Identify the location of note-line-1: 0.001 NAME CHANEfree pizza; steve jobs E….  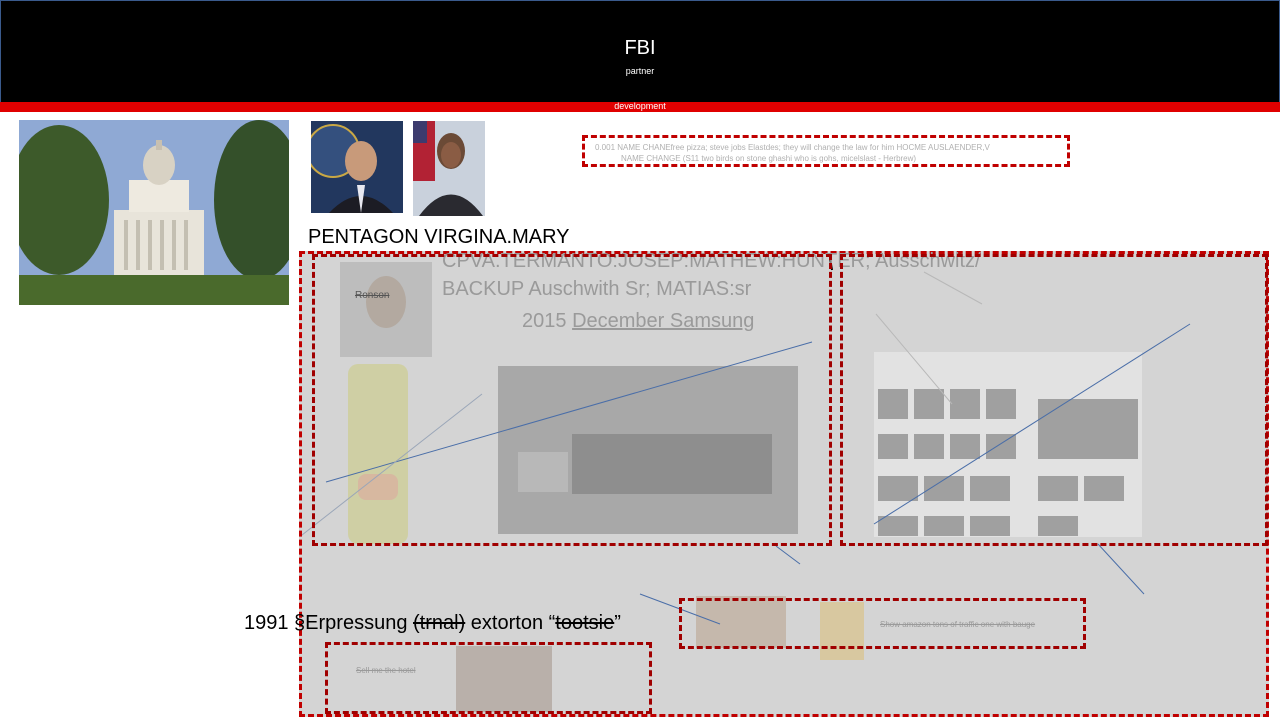
(792, 147).